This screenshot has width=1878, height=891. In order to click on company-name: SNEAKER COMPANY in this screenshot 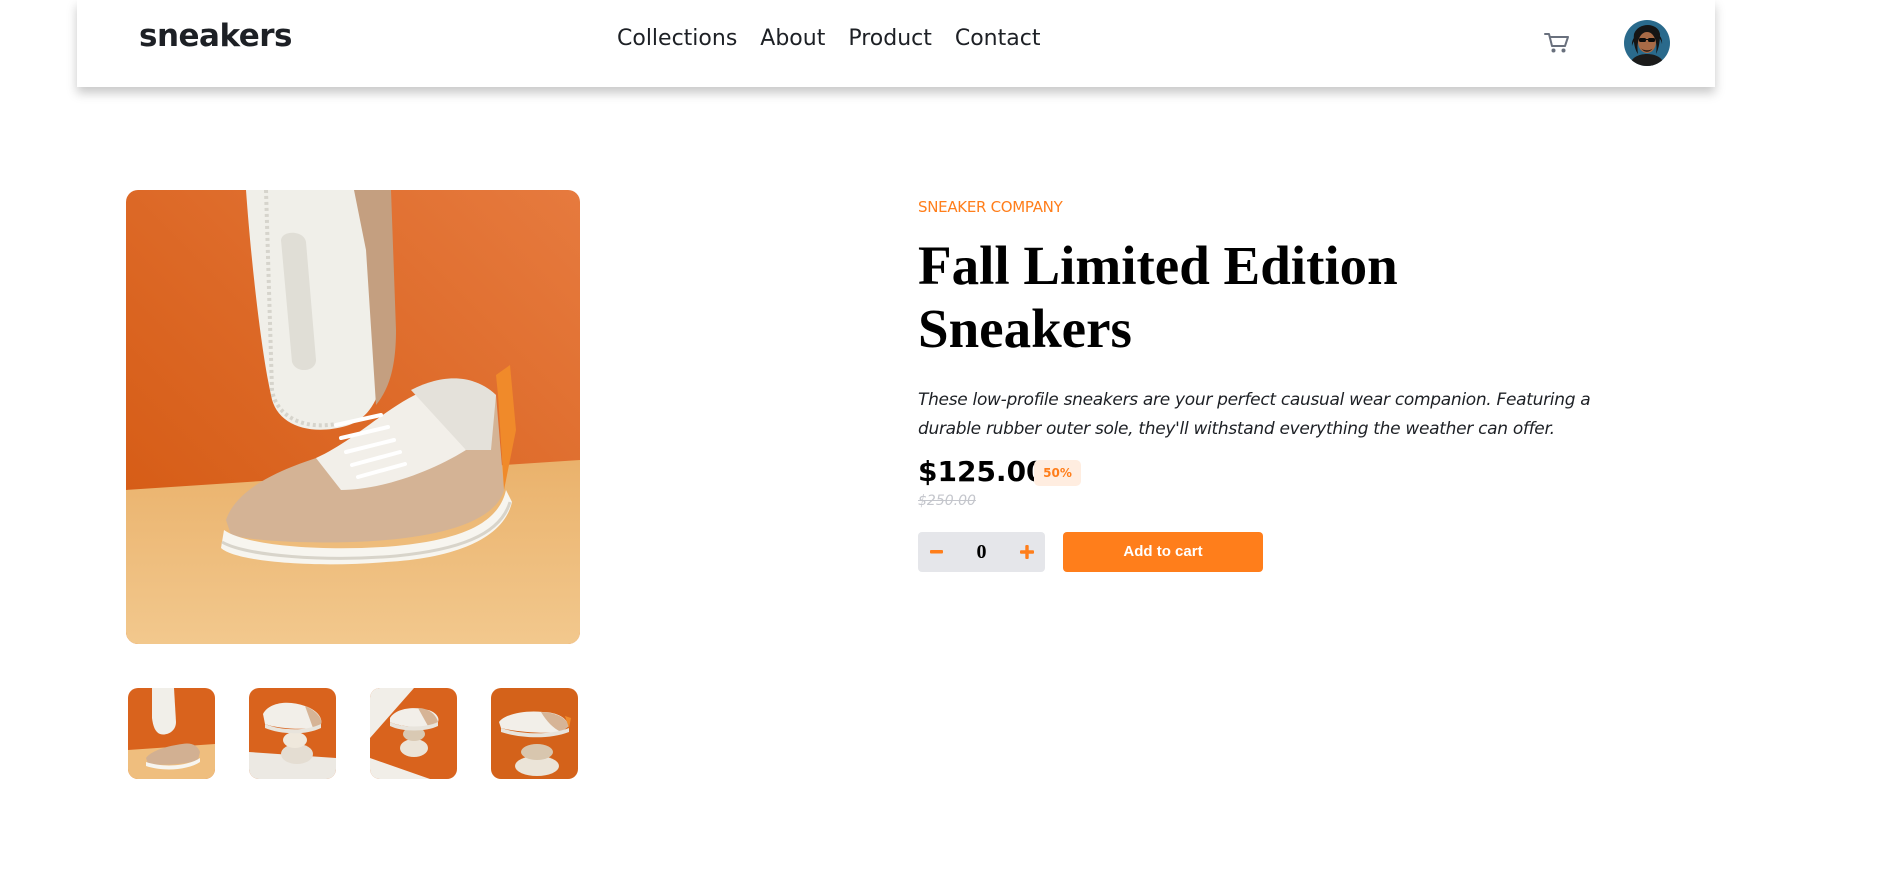, I will do `click(990, 207)`.